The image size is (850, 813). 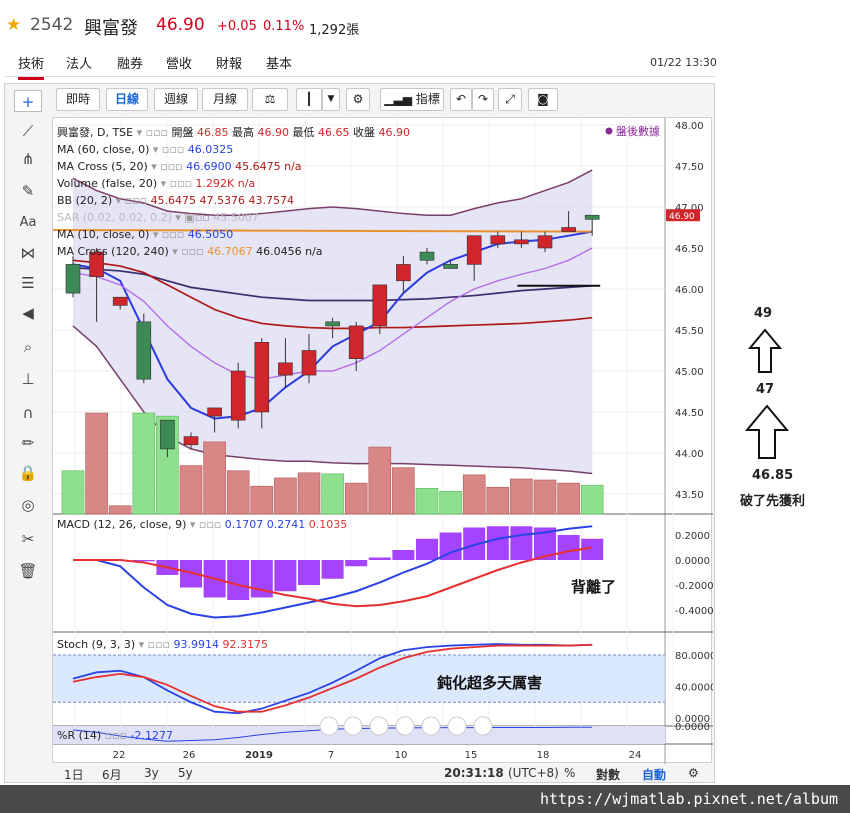 I want to click on legend-value: 46.0456, so click(x=280, y=251).